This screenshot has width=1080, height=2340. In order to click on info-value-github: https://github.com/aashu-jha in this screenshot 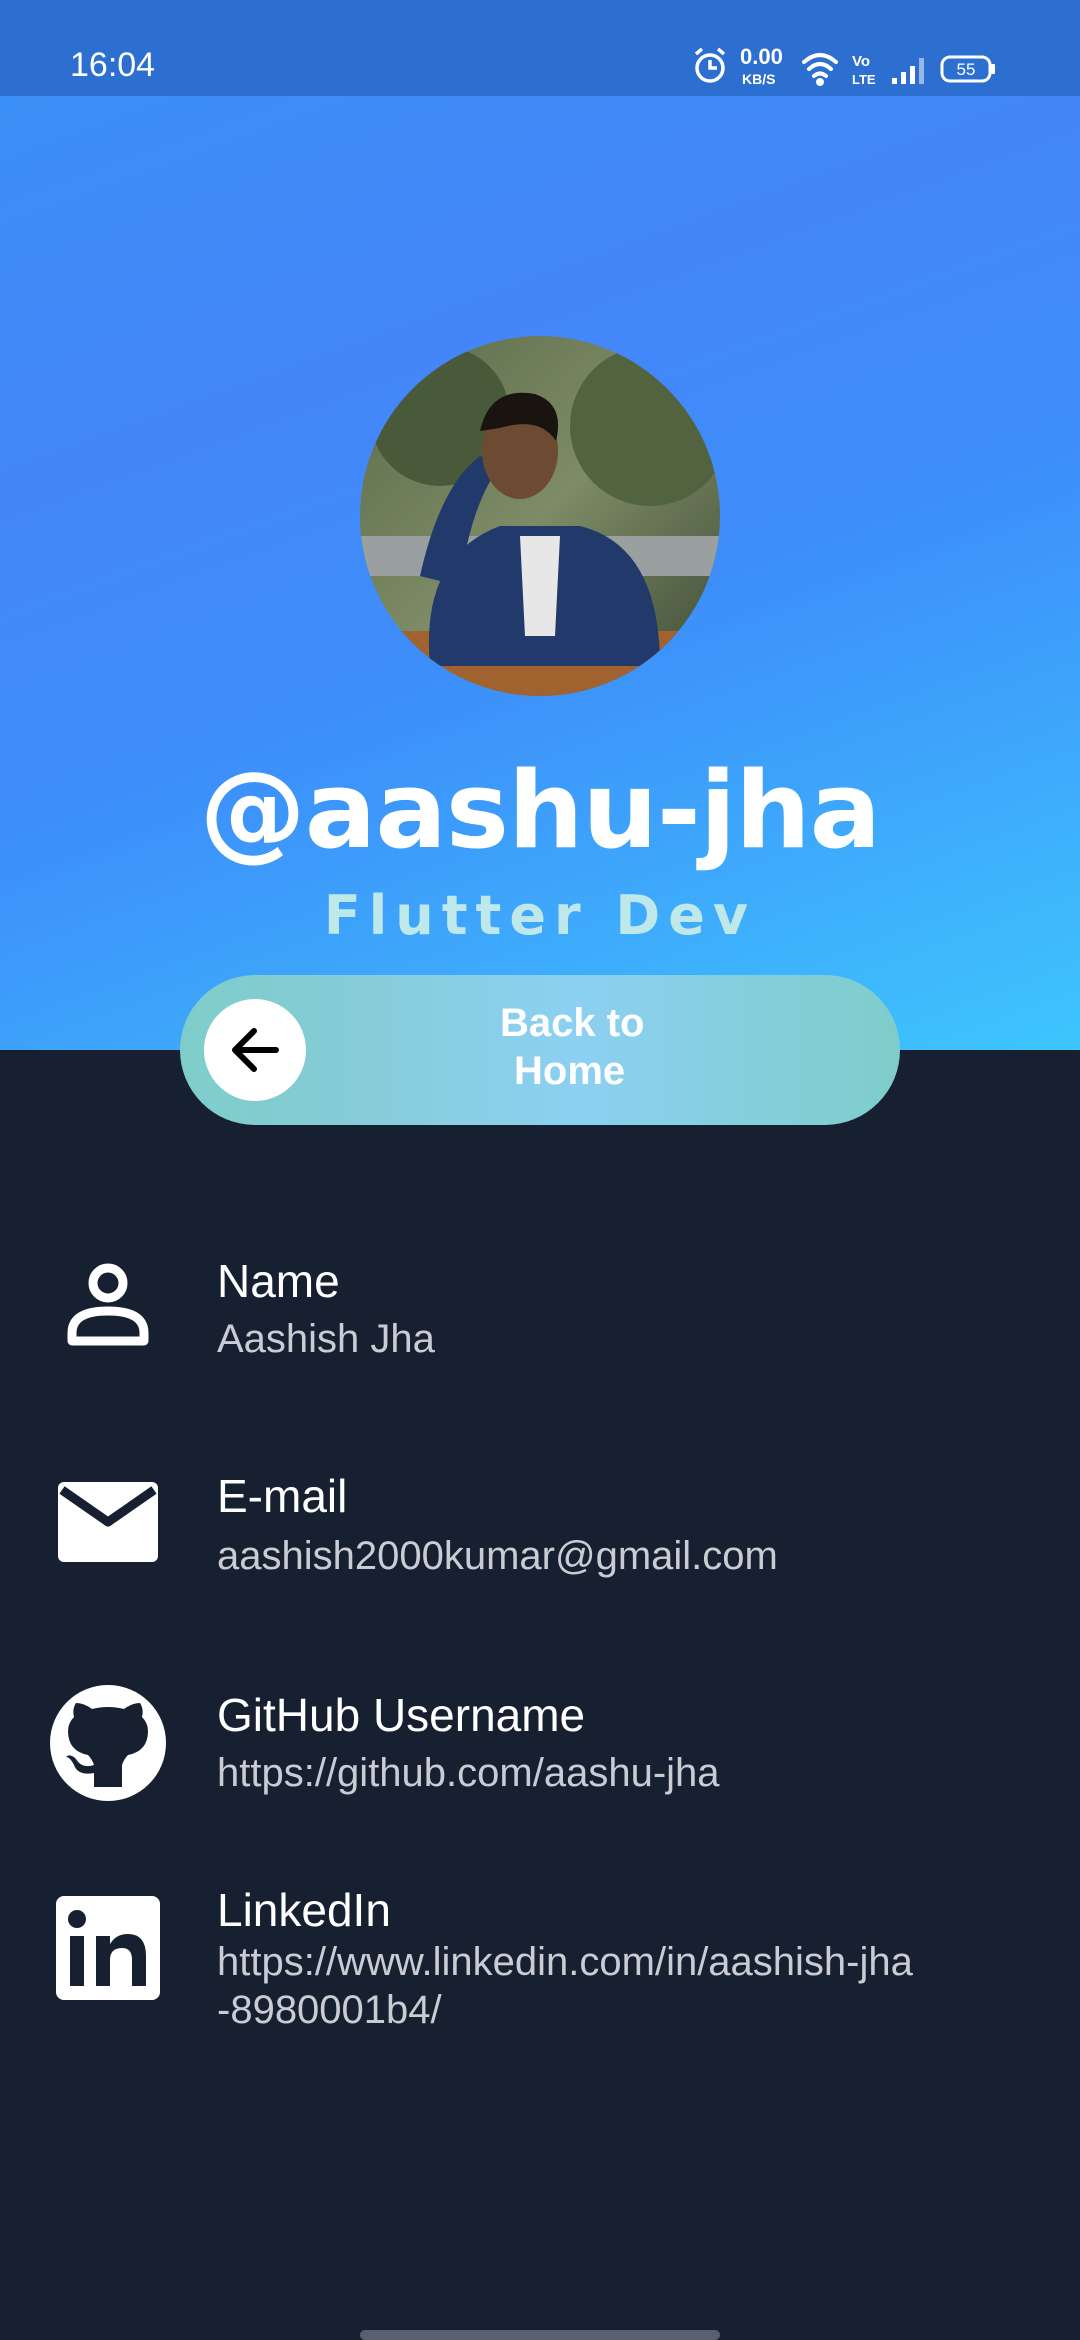, I will do `click(627, 1773)`.